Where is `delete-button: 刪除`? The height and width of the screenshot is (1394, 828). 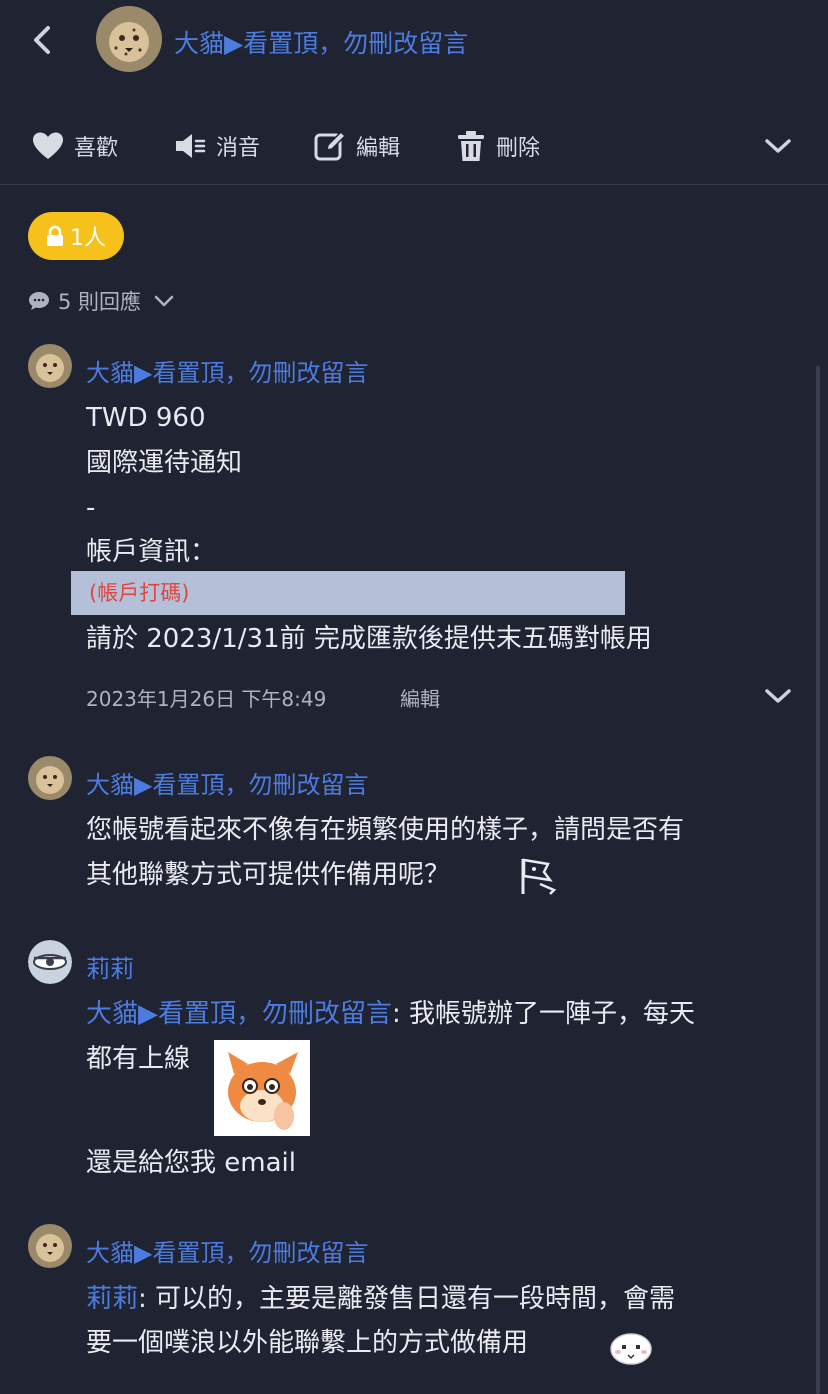 delete-button: 刪除 is located at coordinates (498, 146).